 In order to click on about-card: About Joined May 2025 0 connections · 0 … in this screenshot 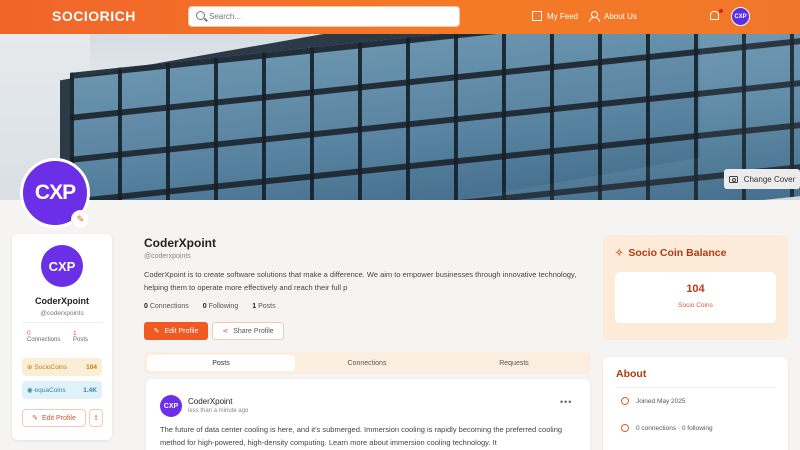, I will do `click(695, 403)`.